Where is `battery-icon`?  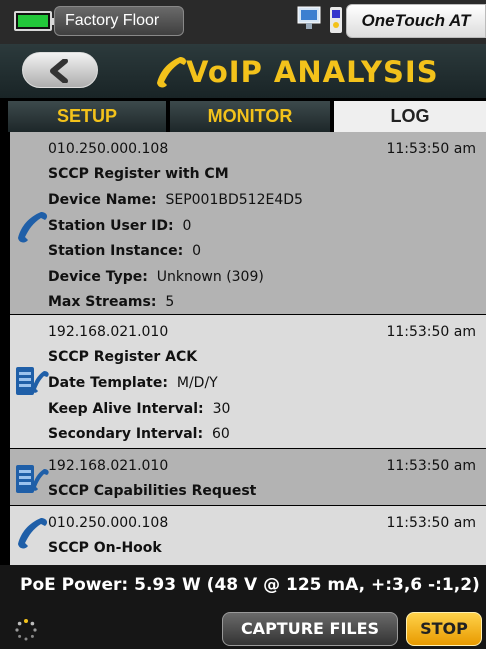 battery-icon is located at coordinates (35, 21).